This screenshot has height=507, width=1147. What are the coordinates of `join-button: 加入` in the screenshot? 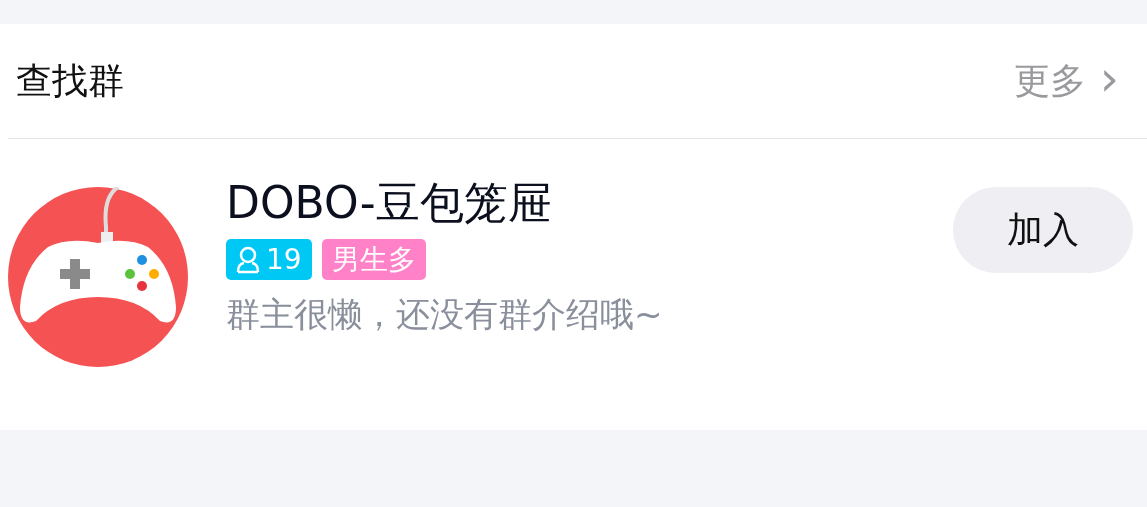 It's located at (1043, 230).